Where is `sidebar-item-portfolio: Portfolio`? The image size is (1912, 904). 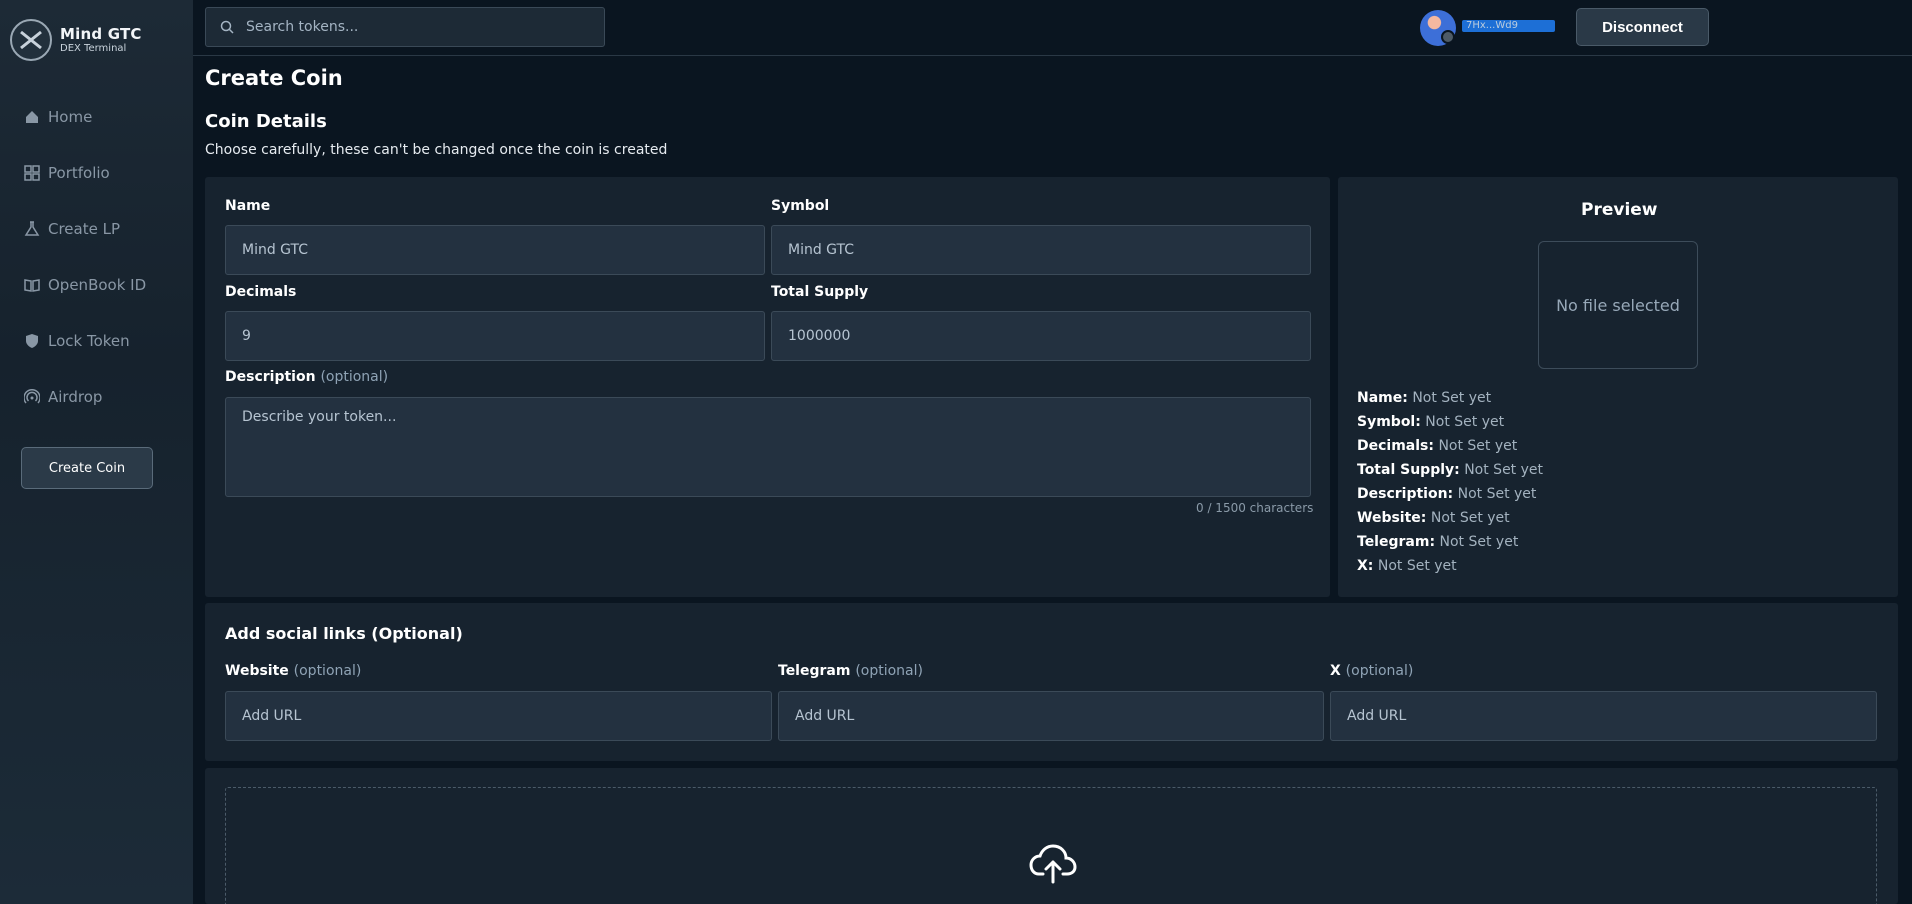 sidebar-item-portfolio: Portfolio is located at coordinates (67, 173).